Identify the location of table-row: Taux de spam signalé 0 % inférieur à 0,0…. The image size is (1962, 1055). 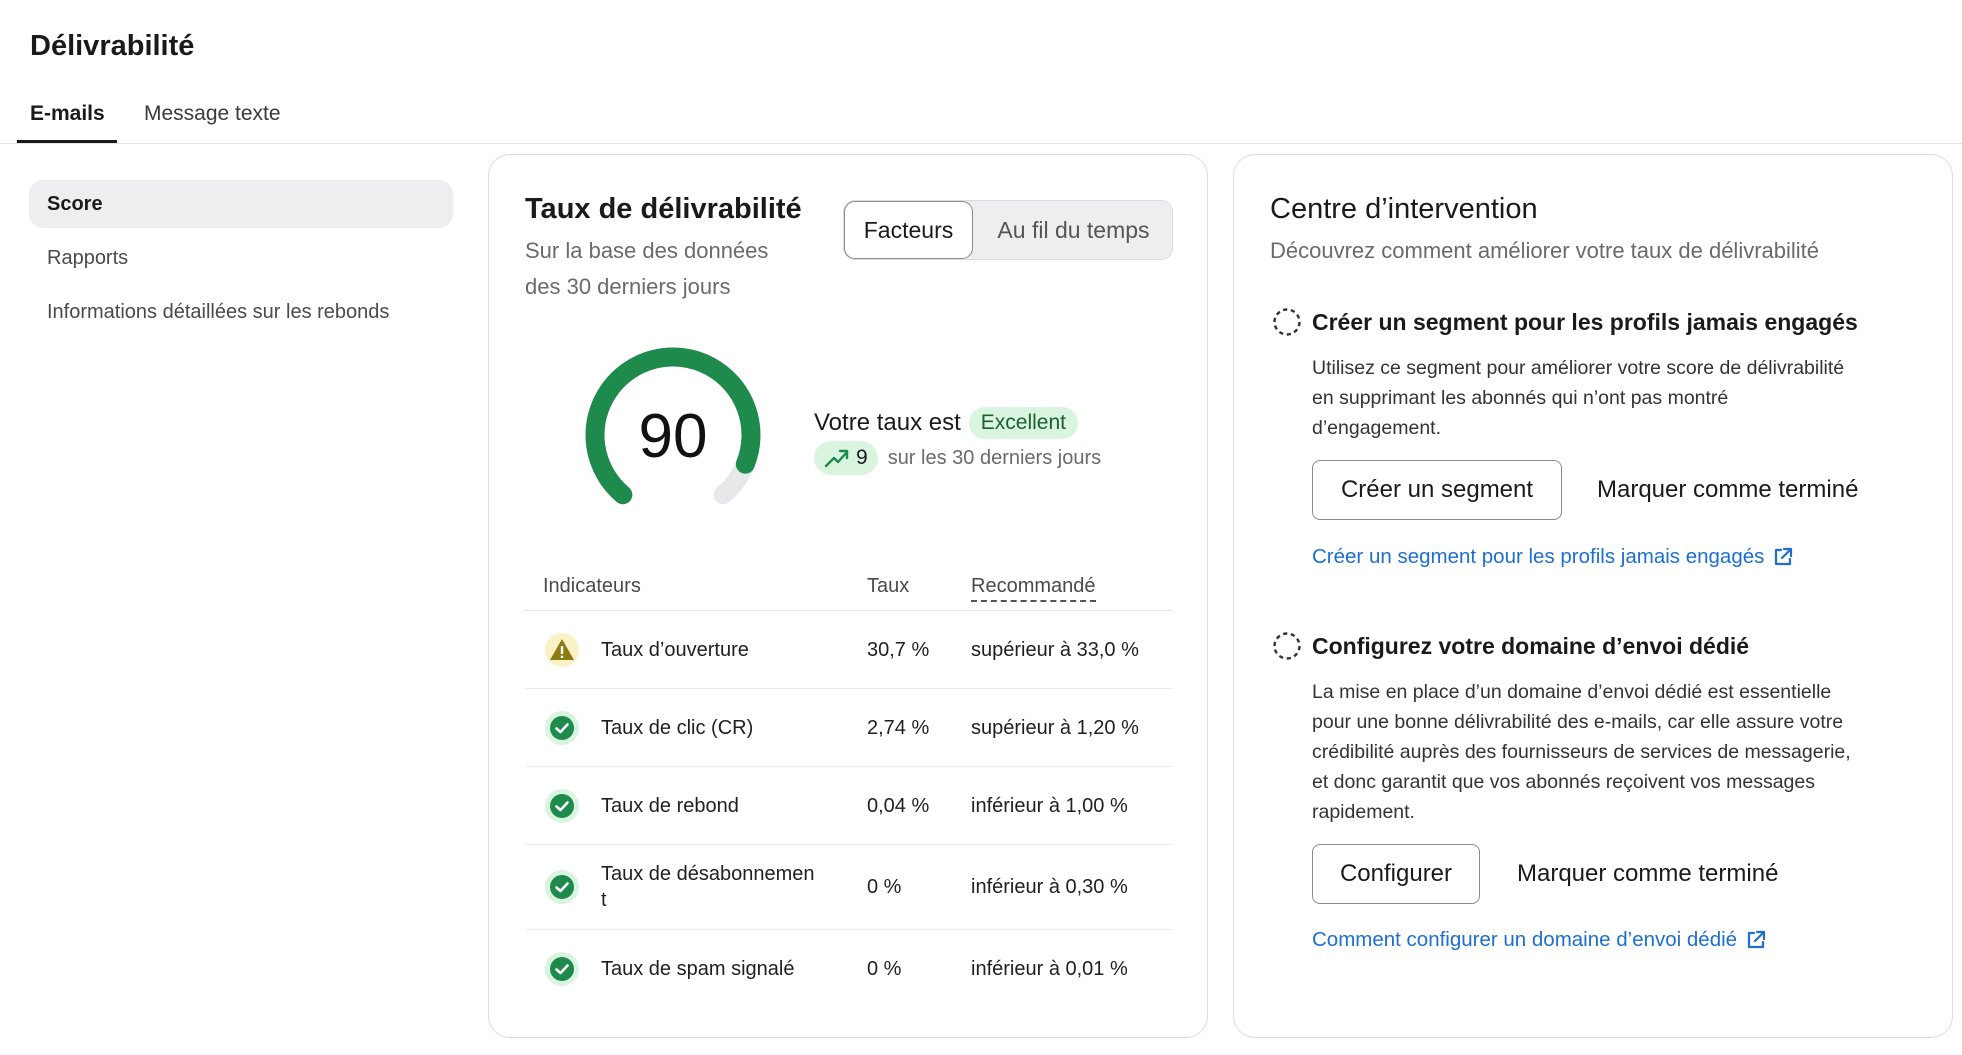
(849, 969).